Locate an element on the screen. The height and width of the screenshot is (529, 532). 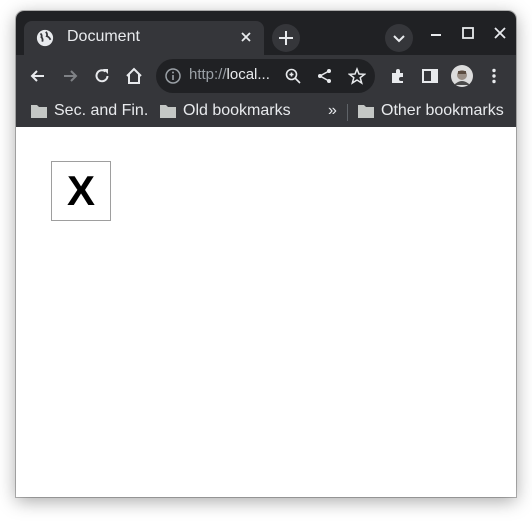
plus-icon is located at coordinates (286, 38).